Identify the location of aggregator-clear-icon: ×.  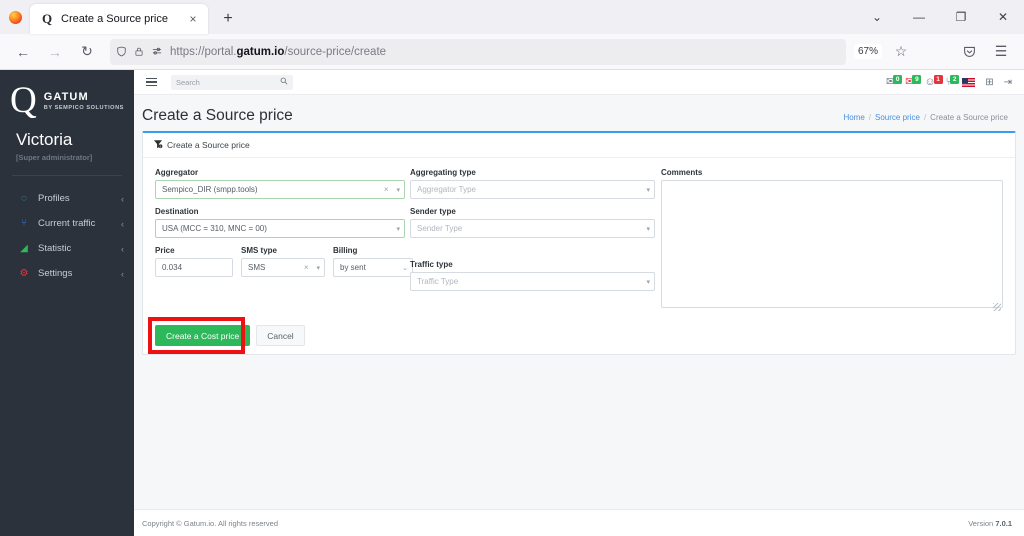
(386, 189).